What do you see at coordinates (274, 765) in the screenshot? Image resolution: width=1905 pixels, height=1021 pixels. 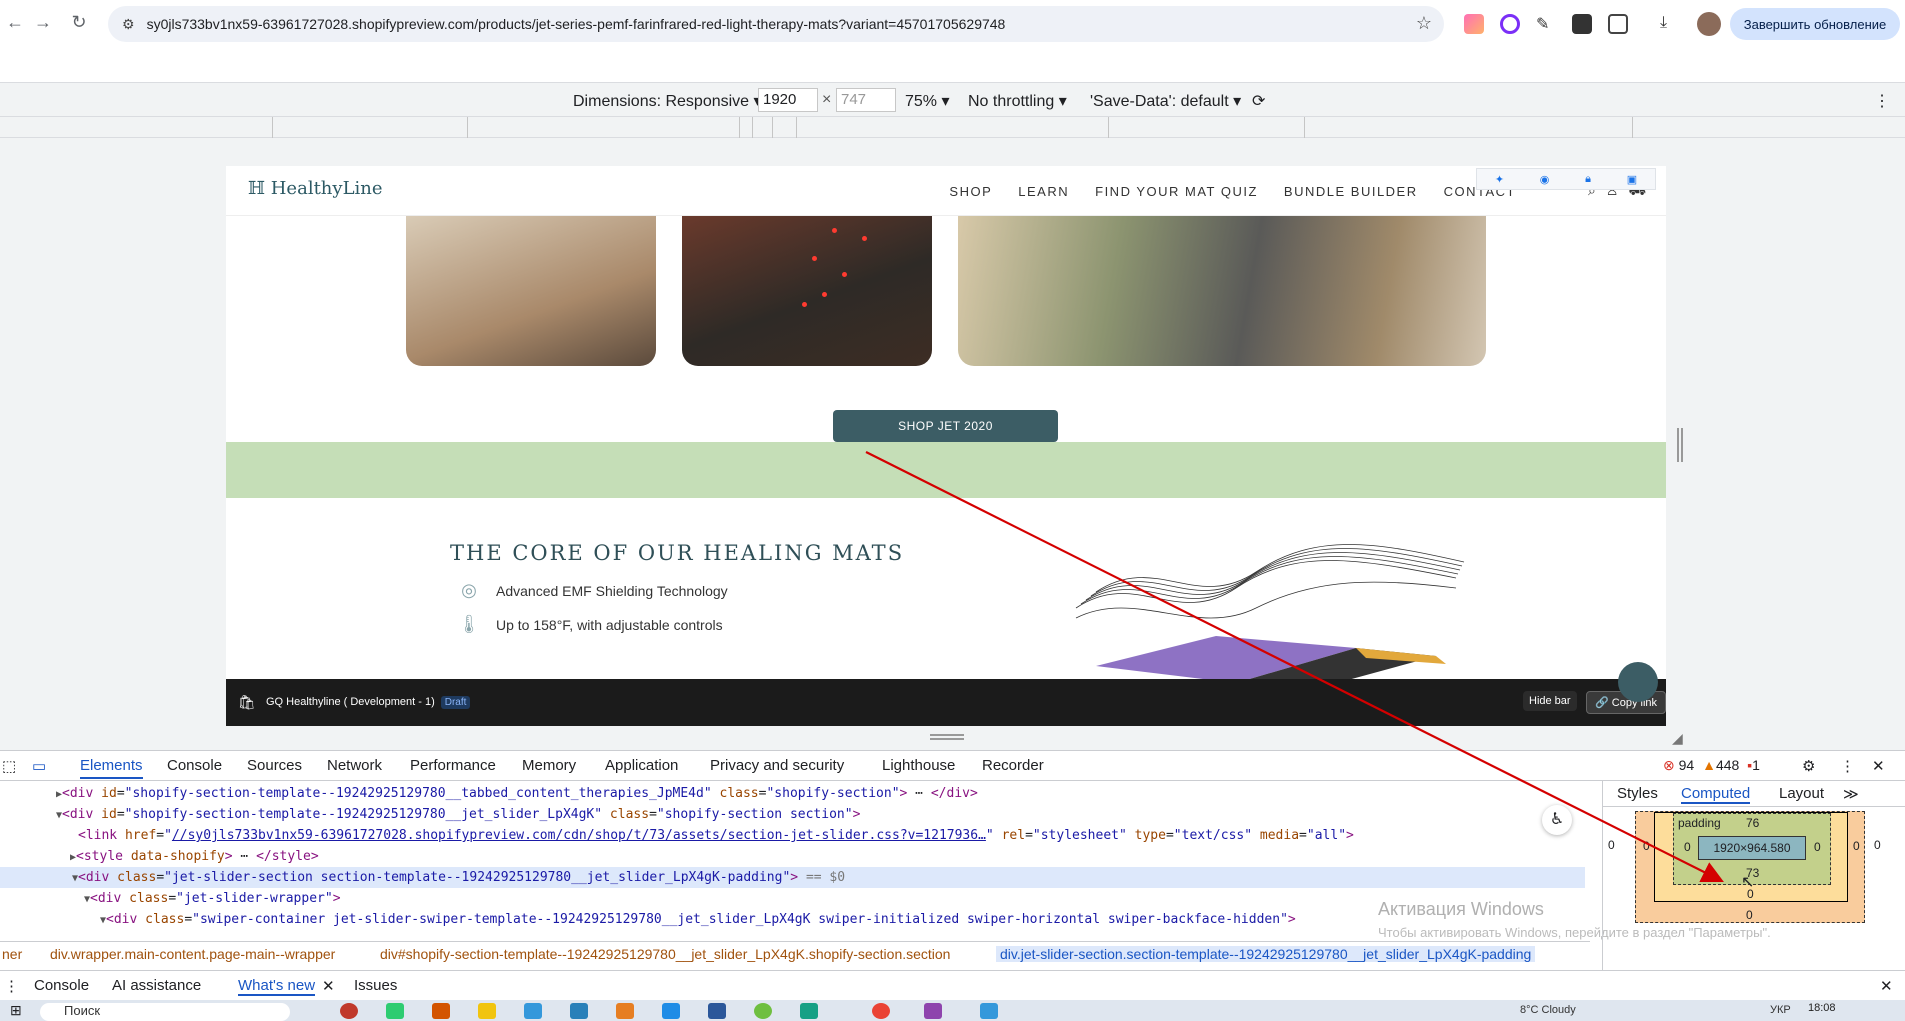 I see `tab-sources: Sources` at bounding box center [274, 765].